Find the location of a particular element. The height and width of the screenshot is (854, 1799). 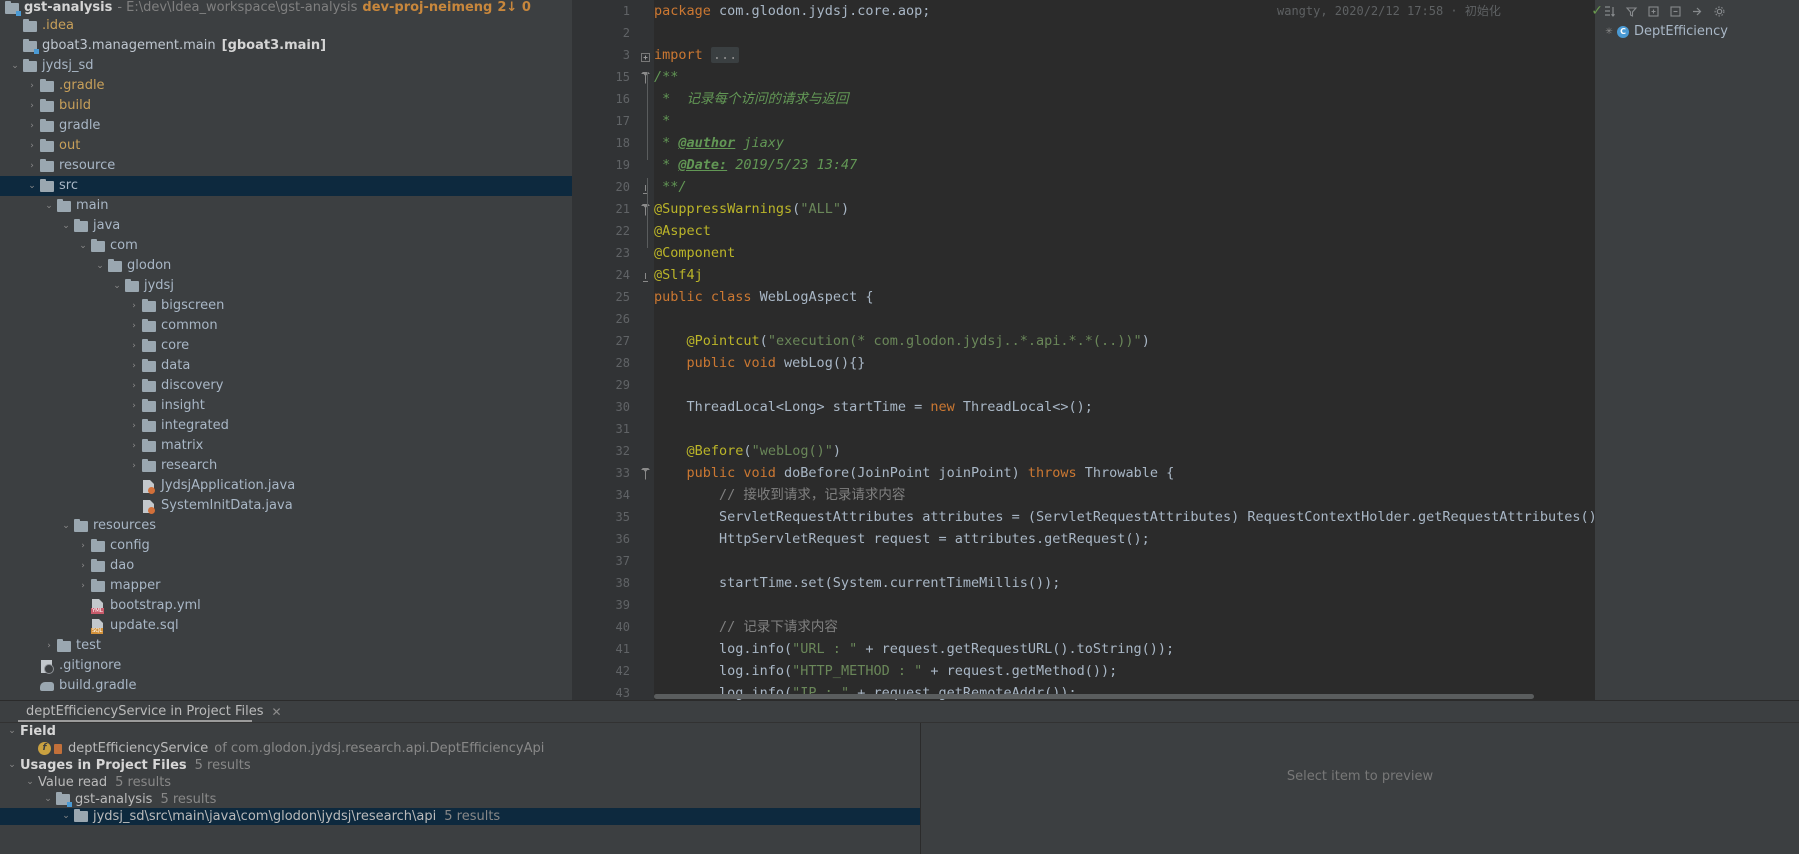

tree-node-matrix: › matrix is located at coordinates (286, 446).